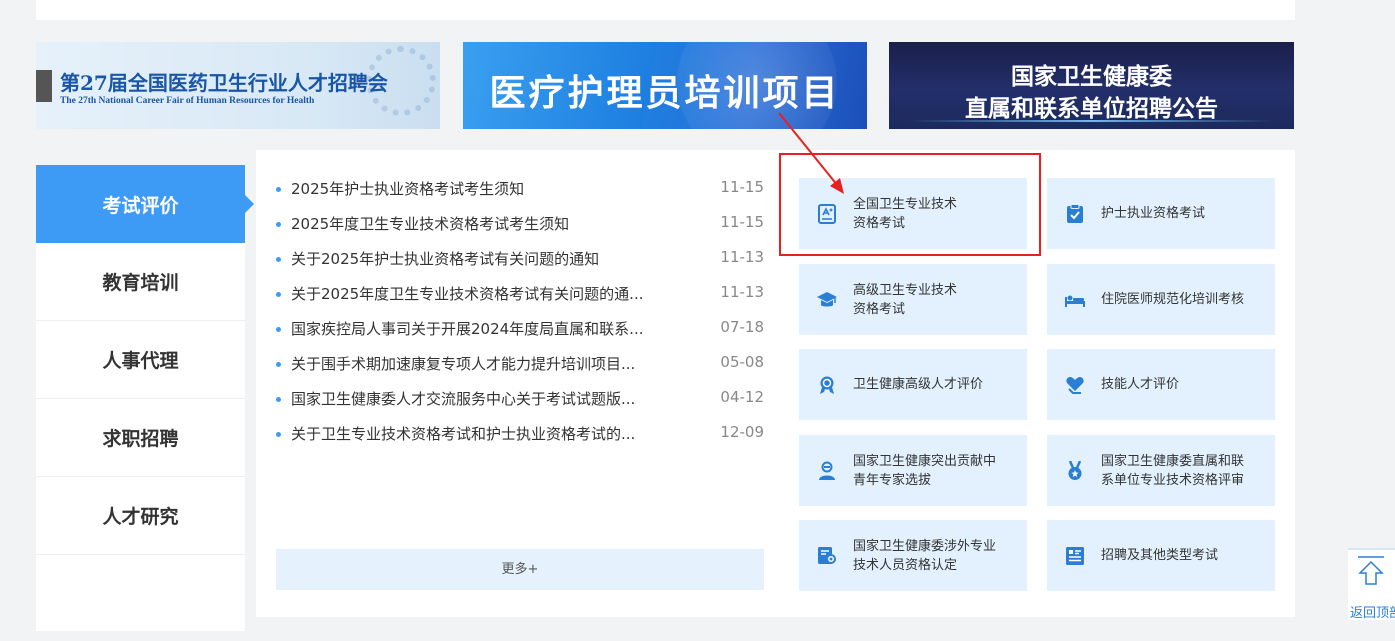 Image resolution: width=1395 pixels, height=641 pixels. I want to click on hospital-bed-icon, so click(1075, 301).